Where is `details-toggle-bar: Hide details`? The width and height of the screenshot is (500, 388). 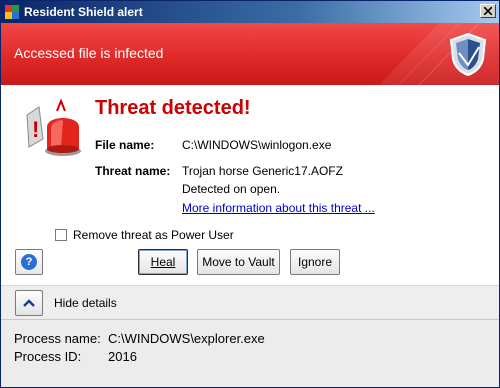
details-toggle-bar: Hide details is located at coordinates (250, 302).